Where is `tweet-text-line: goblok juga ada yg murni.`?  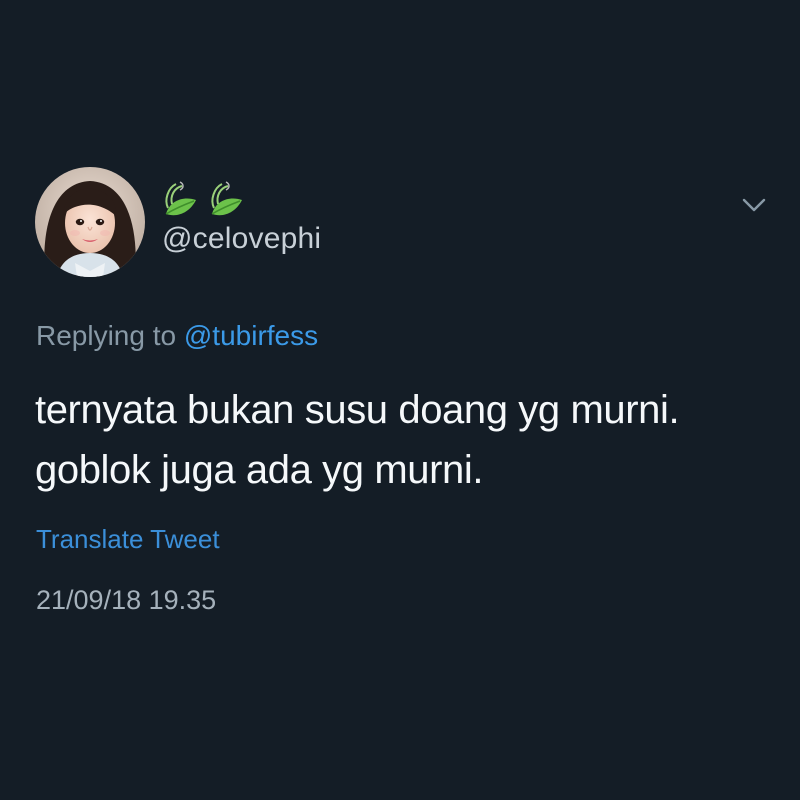 tweet-text-line: goblok juga ada yg murni. is located at coordinates (259, 470).